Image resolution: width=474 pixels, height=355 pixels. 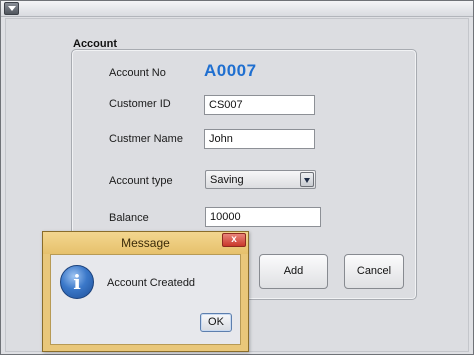 I want to click on customer-name-label: Custmer Name, so click(x=146, y=139).